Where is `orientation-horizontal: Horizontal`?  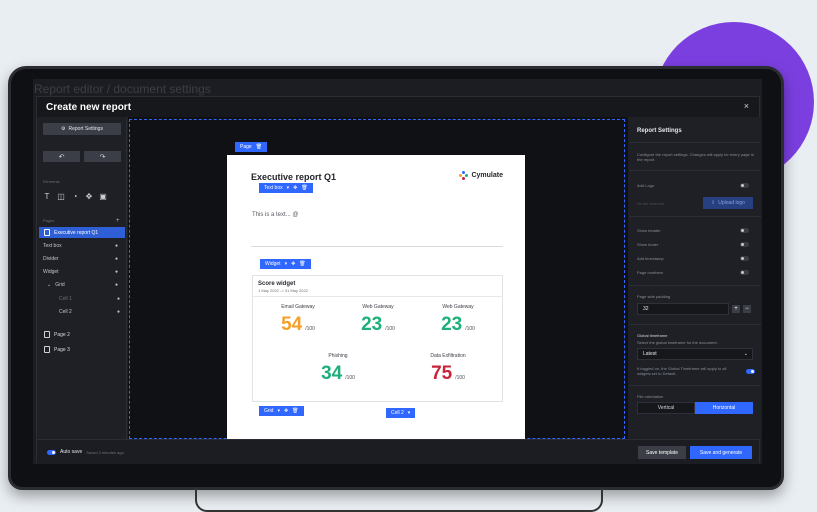
orientation-horizontal: Horizontal is located at coordinates (724, 408).